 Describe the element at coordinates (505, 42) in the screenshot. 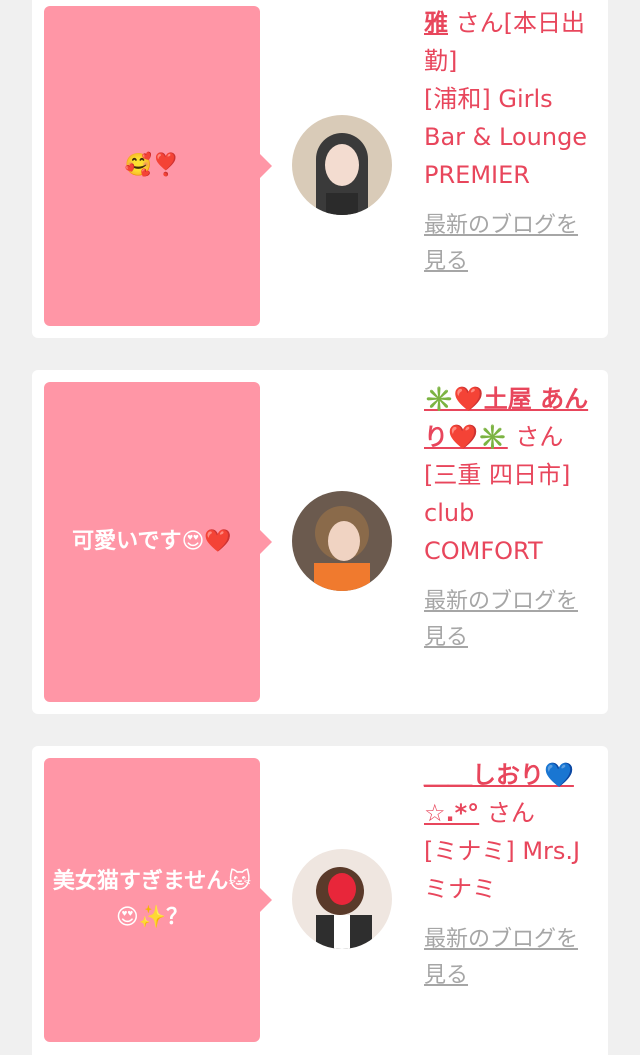

I see `name-suffix: さん[本日出勤]` at that location.